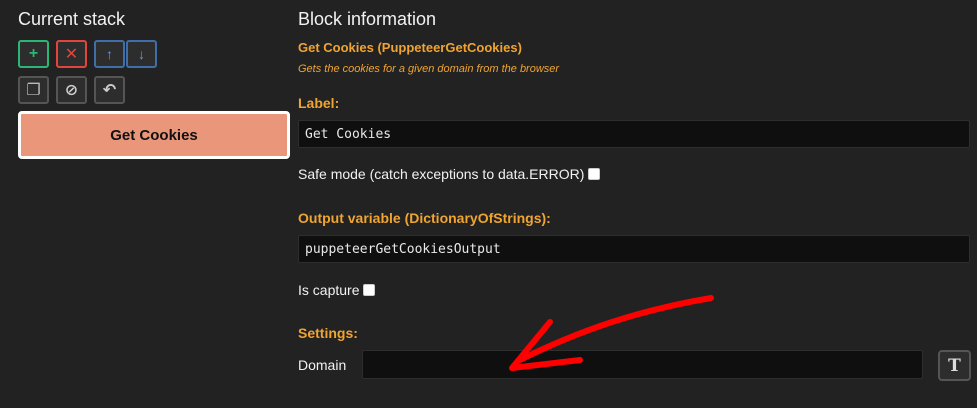  I want to click on delete-block-button: ✕, so click(71, 54).